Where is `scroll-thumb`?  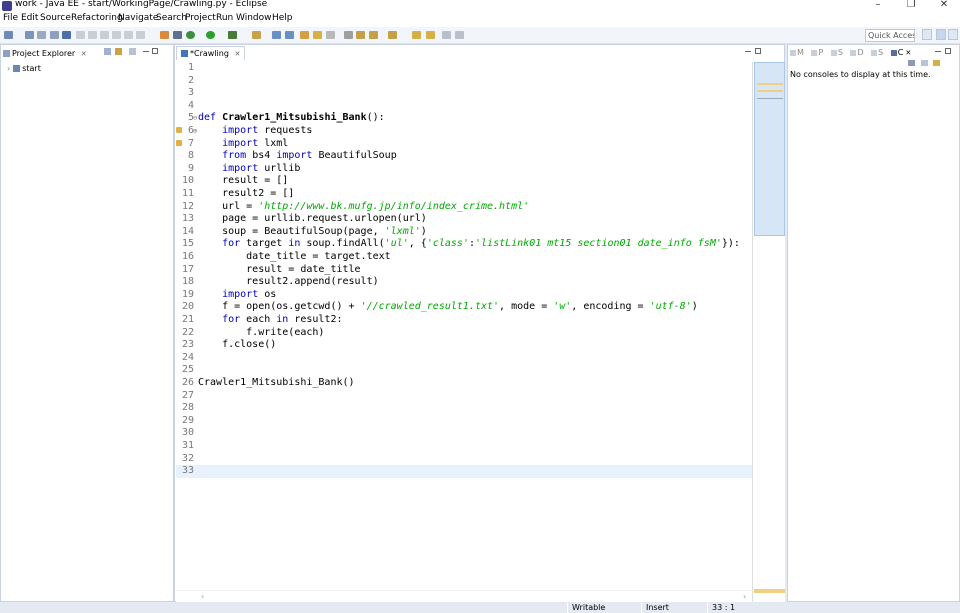 scroll-thumb is located at coordinates (769, 149).